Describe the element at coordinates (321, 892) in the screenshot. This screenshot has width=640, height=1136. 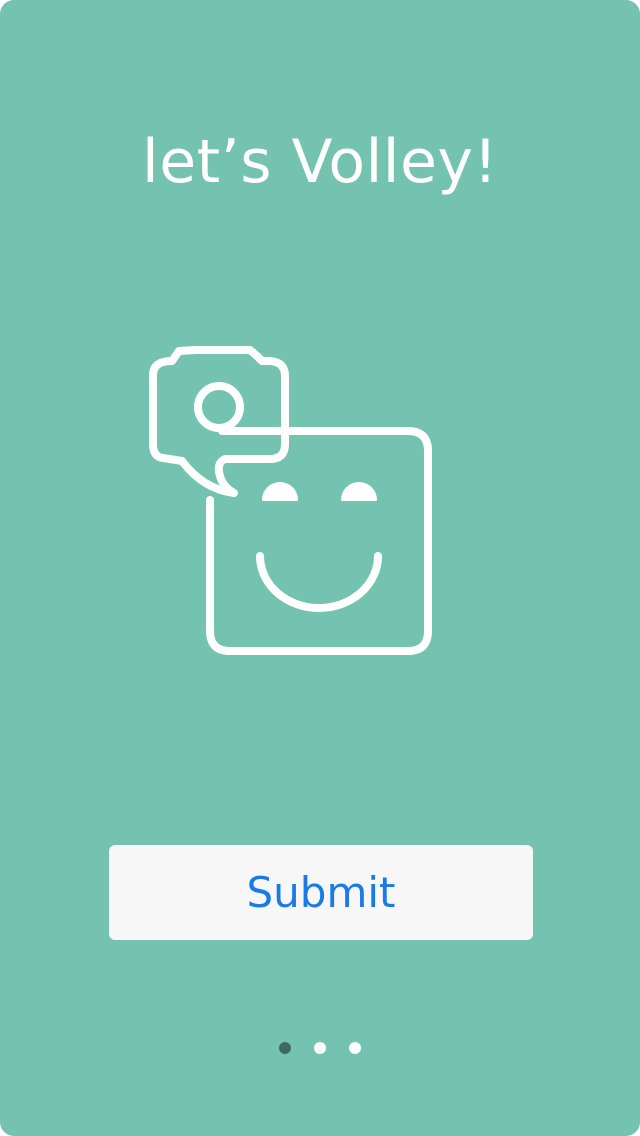
I see `submit-button: Submit` at that location.